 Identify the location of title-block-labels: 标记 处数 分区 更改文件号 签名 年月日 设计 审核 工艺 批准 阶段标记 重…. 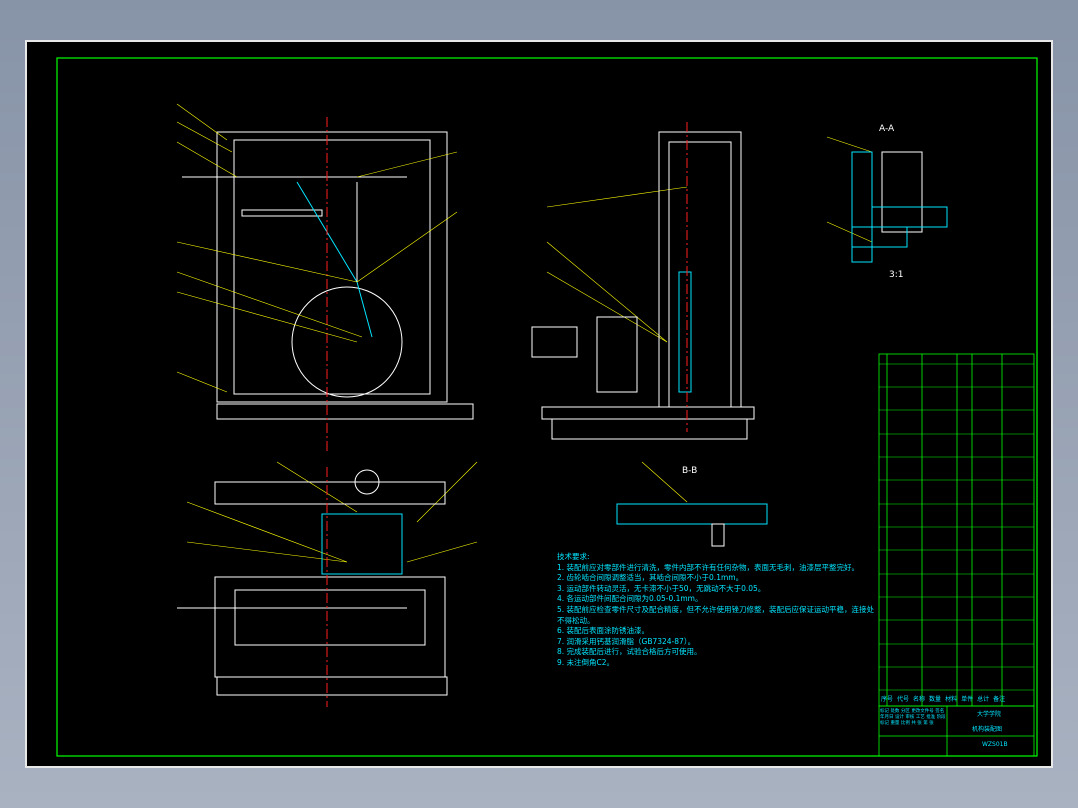
(913, 718).